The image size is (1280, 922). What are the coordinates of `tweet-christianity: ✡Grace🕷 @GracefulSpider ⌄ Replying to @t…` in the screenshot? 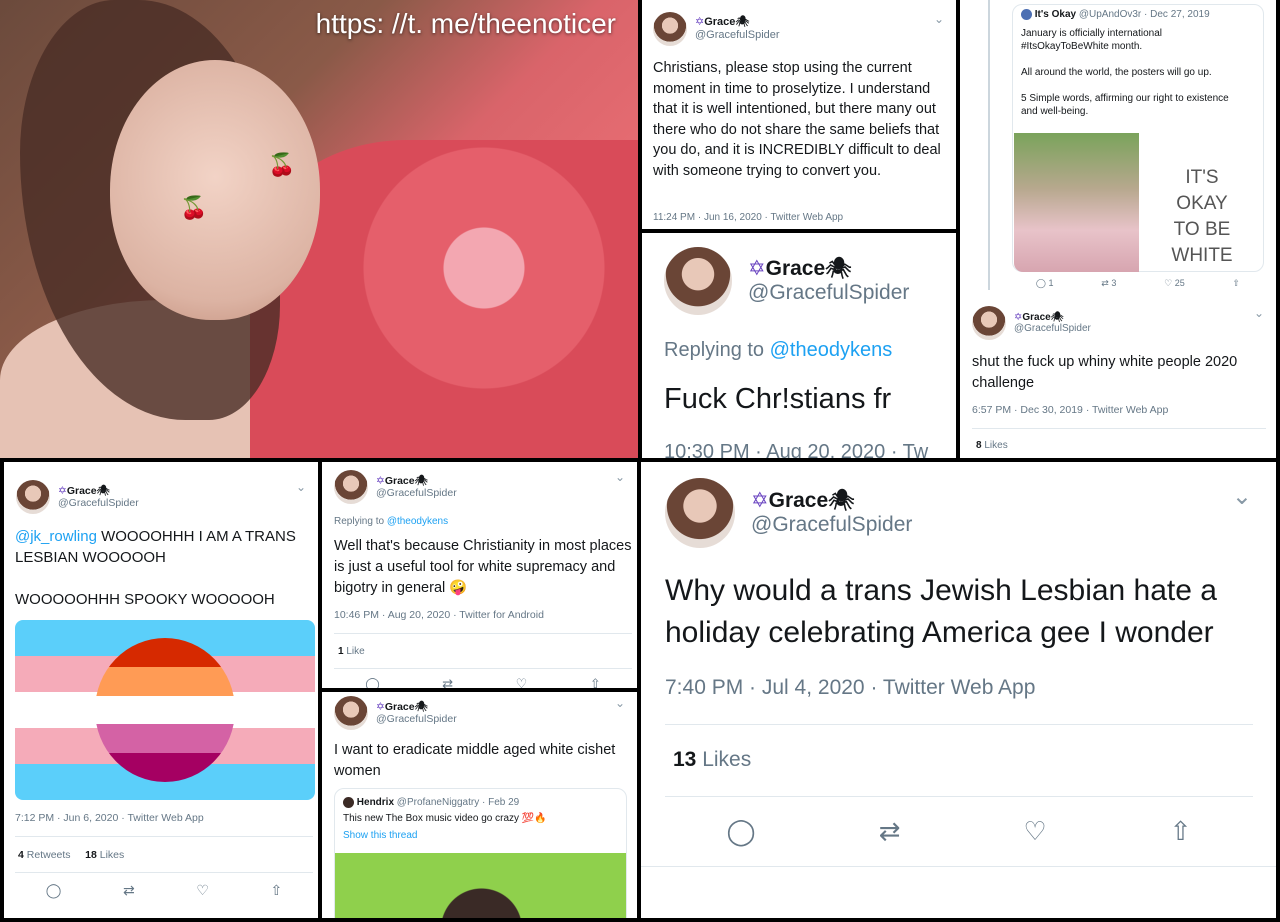 It's located at (479, 575).